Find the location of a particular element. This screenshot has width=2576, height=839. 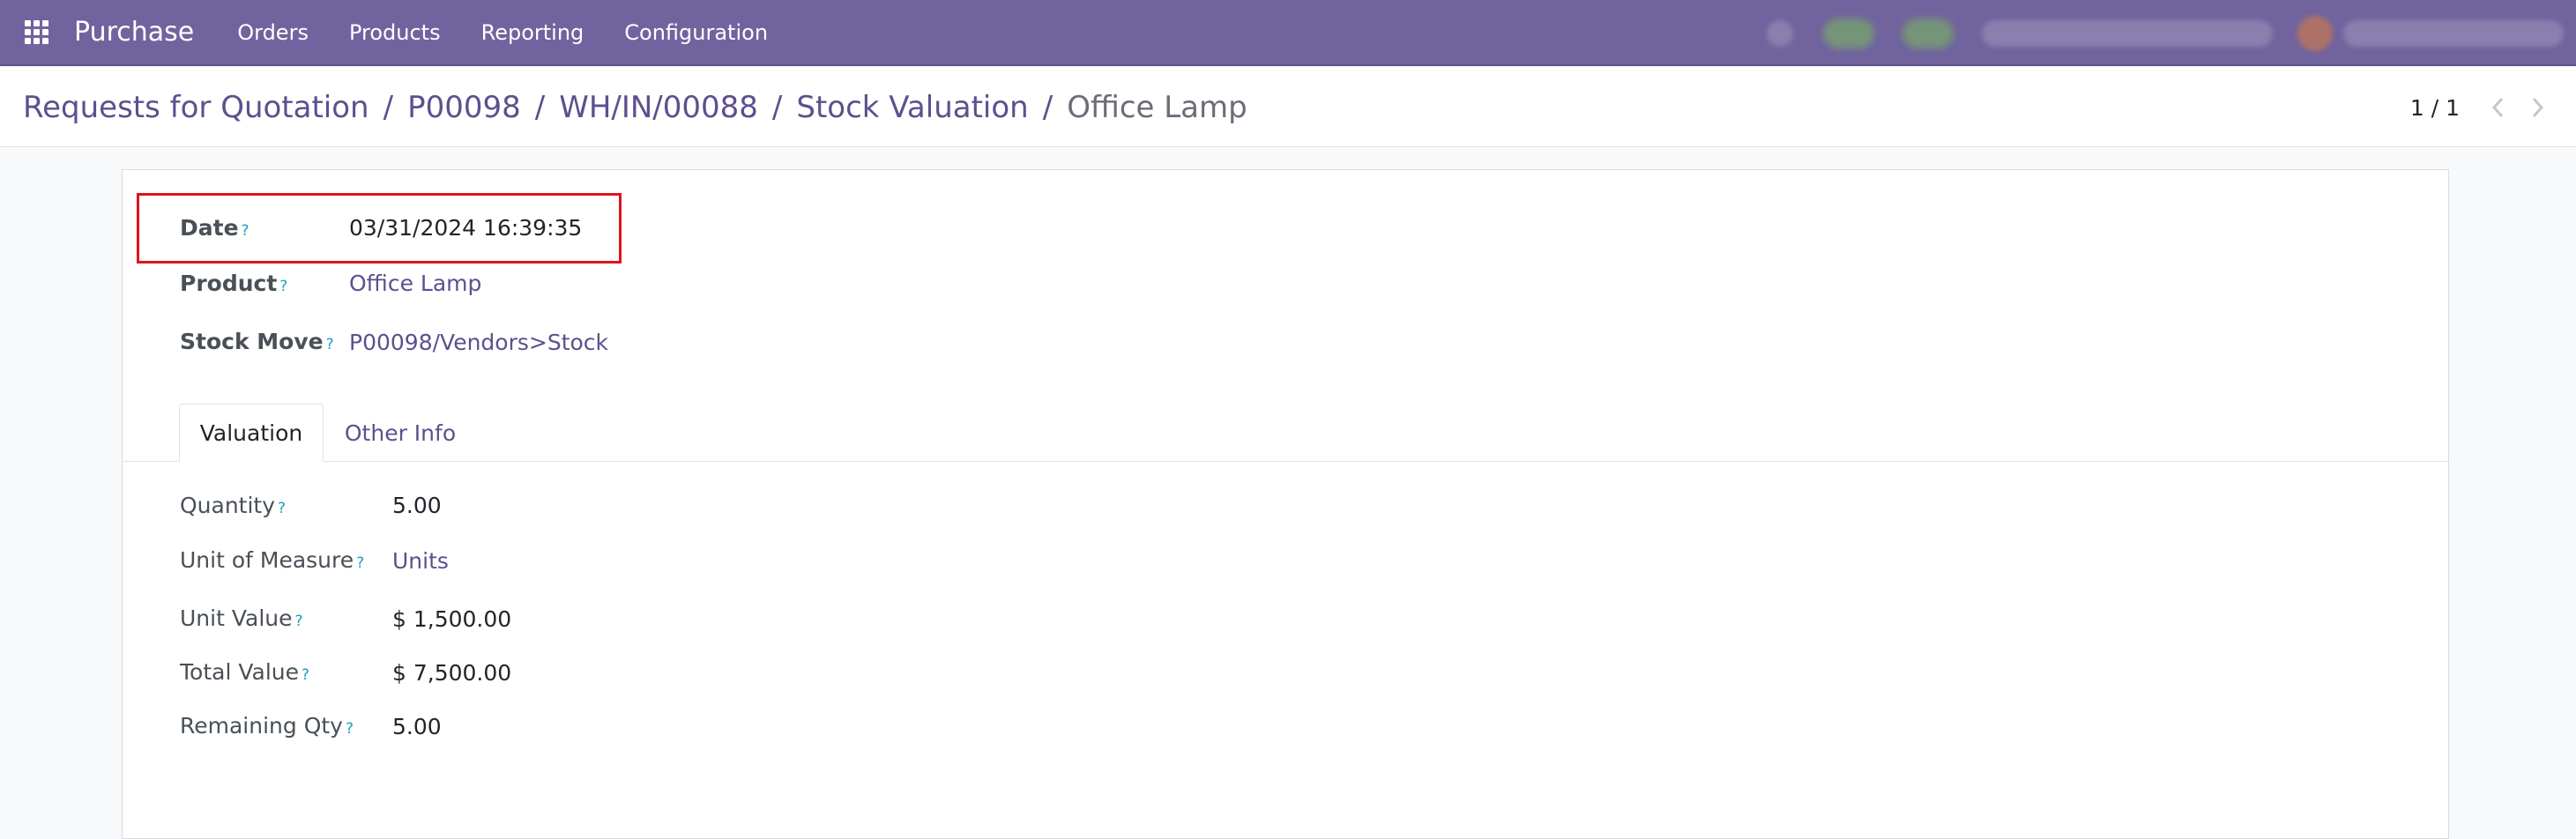

uom-link: Units is located at coordinates (421, 561).